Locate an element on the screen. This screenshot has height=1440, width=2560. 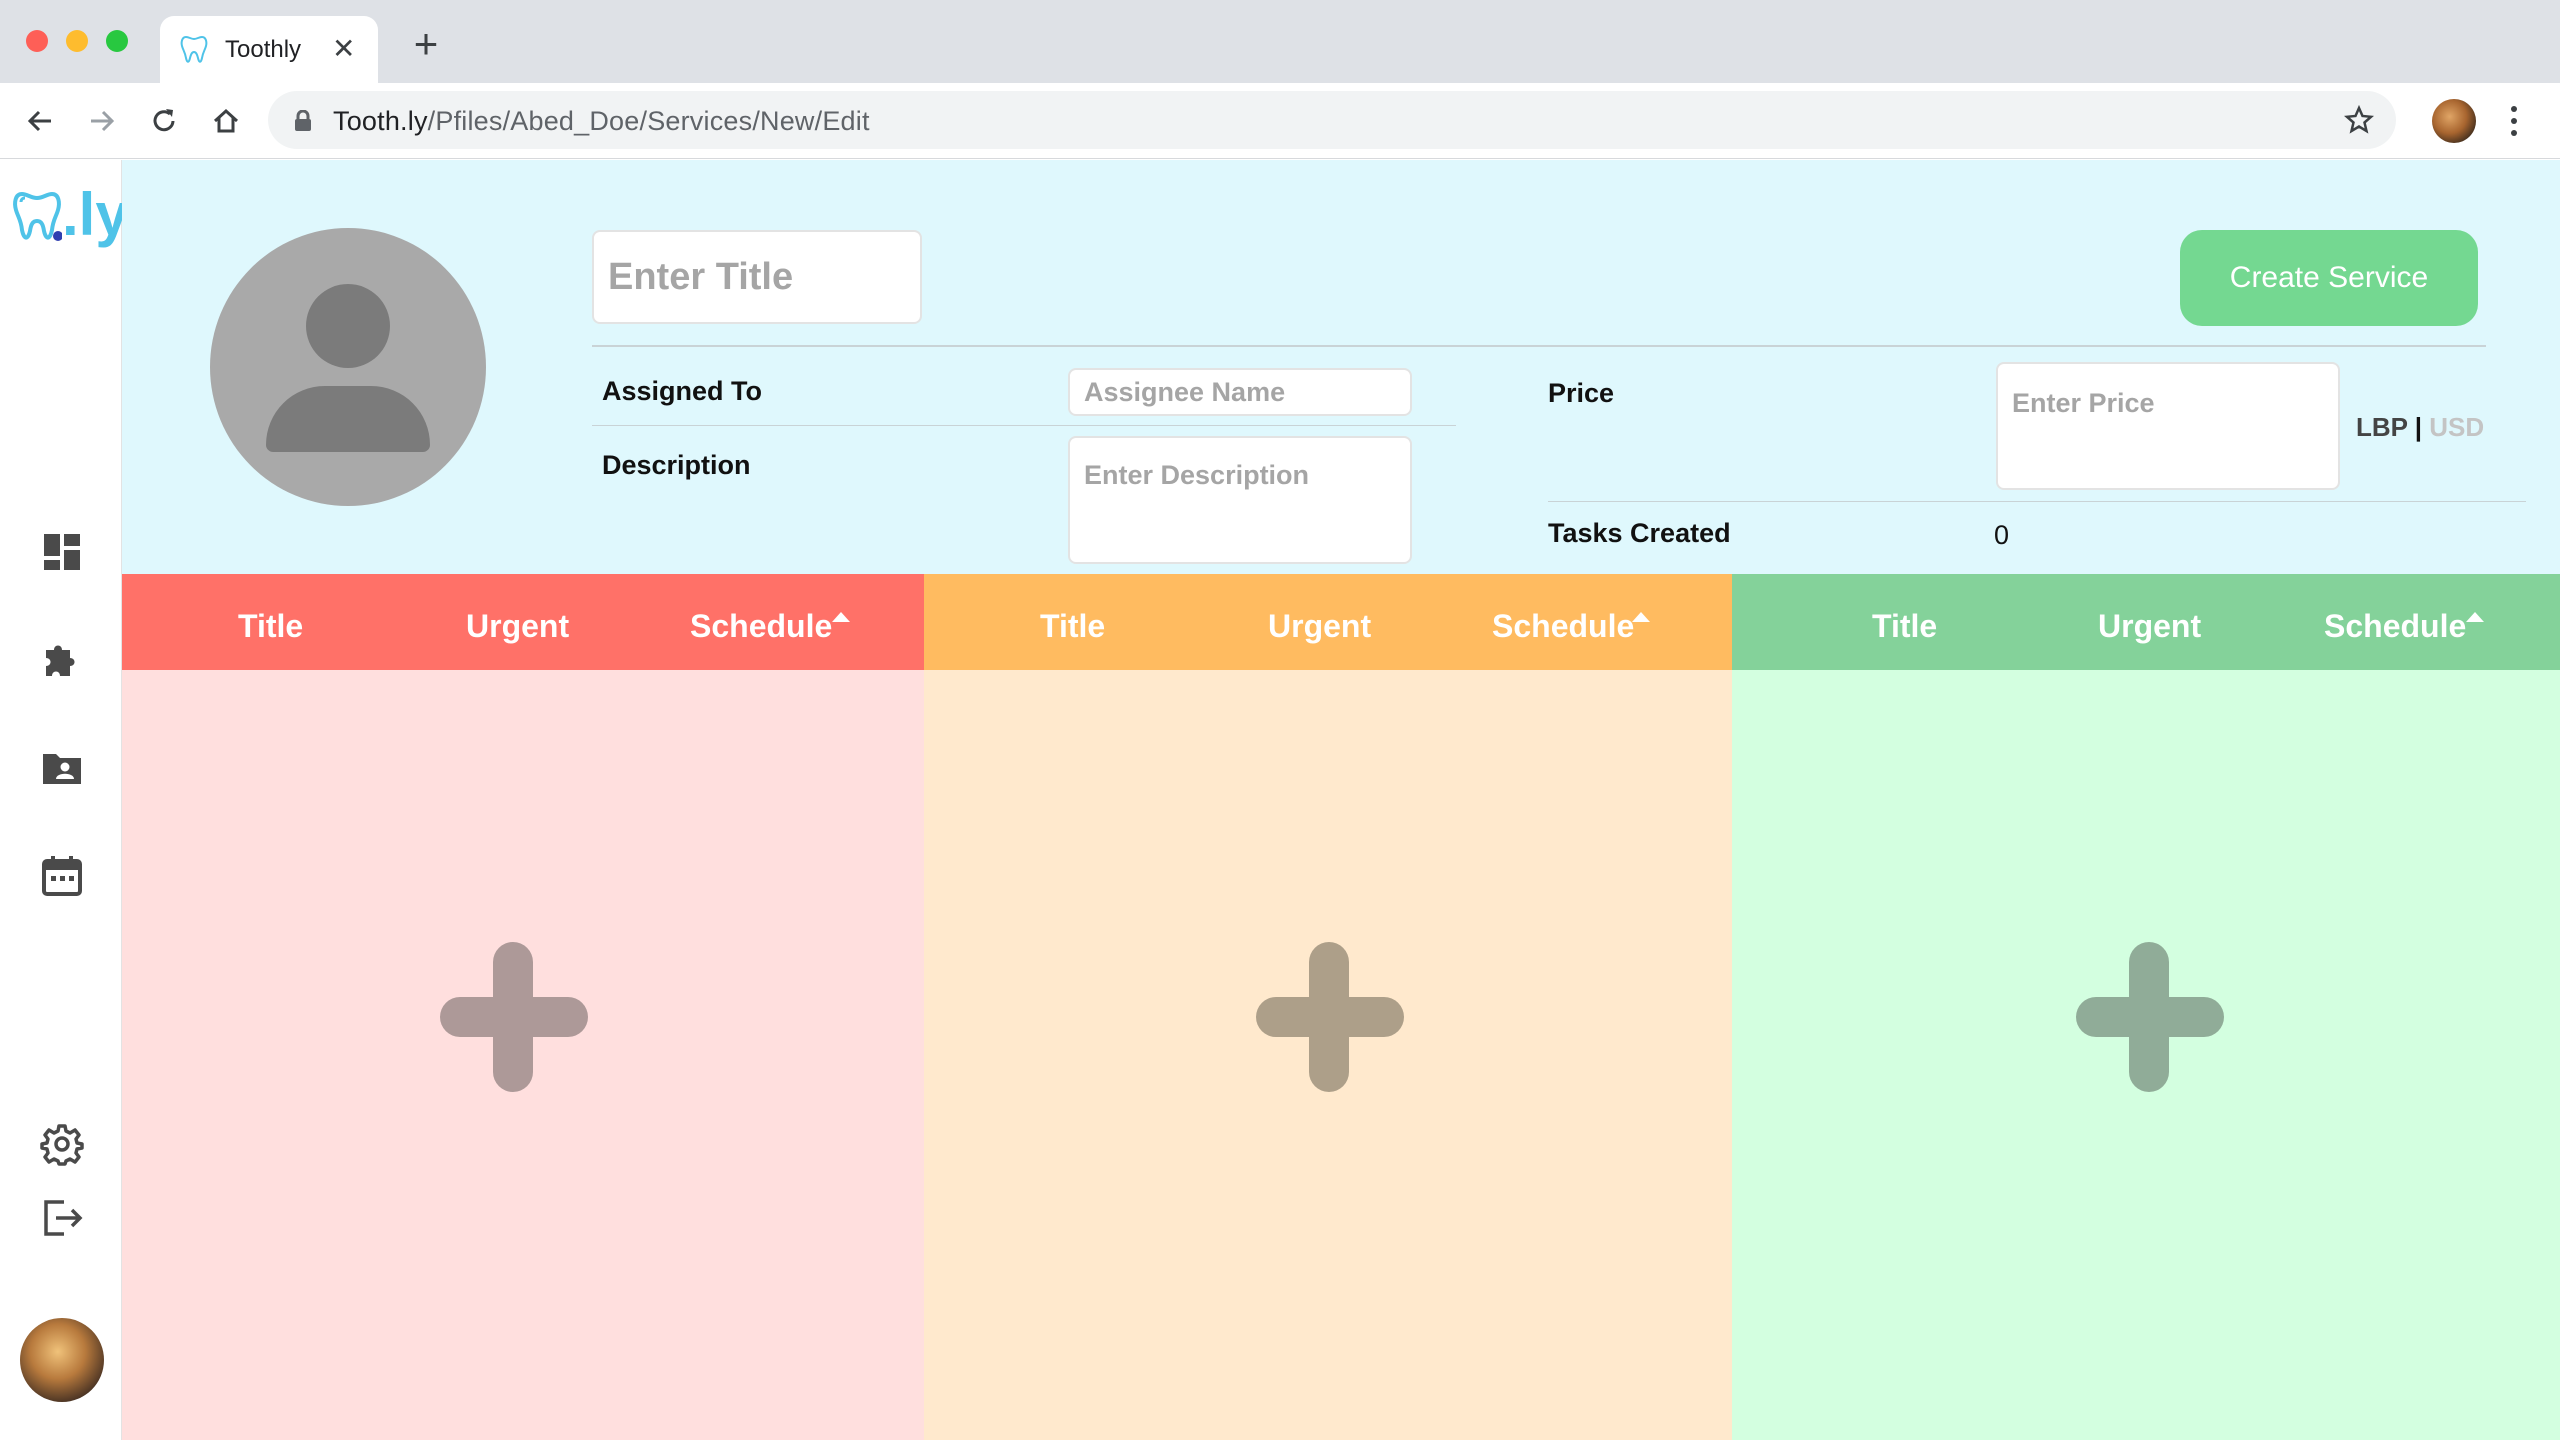
logout-icon is located at coordinates (63, 1218).